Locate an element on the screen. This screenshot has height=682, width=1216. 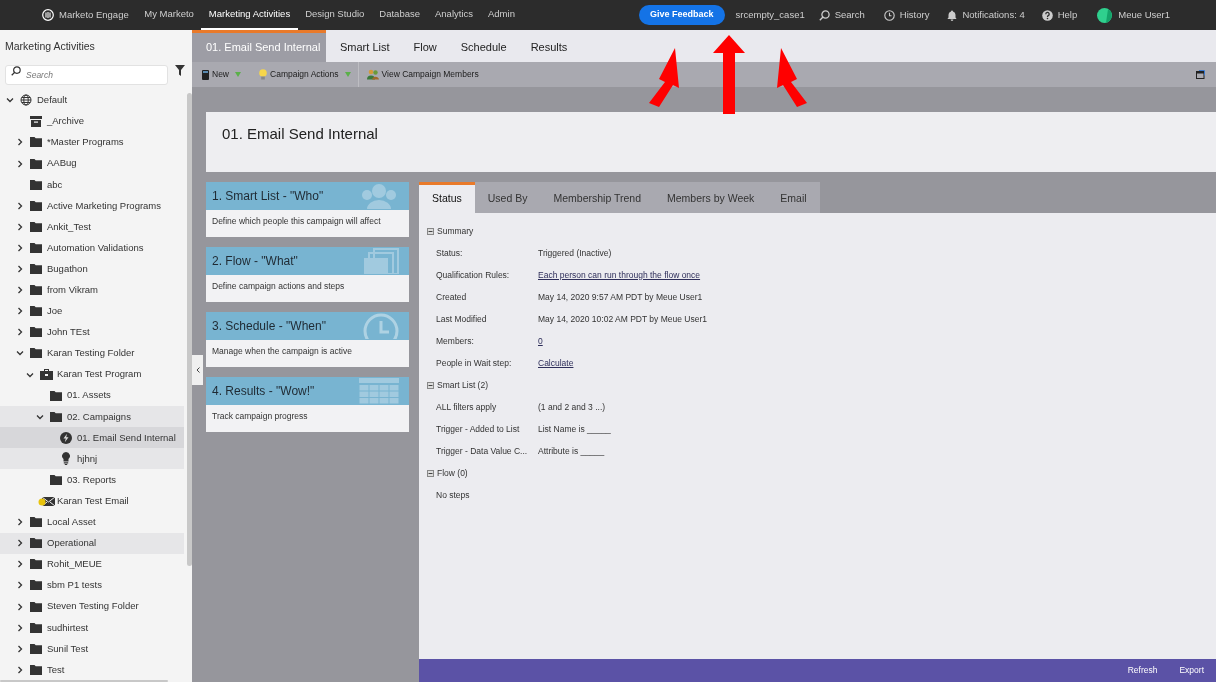
tree-item: 01. Email Send Internal is located at coordinates (92, 438).